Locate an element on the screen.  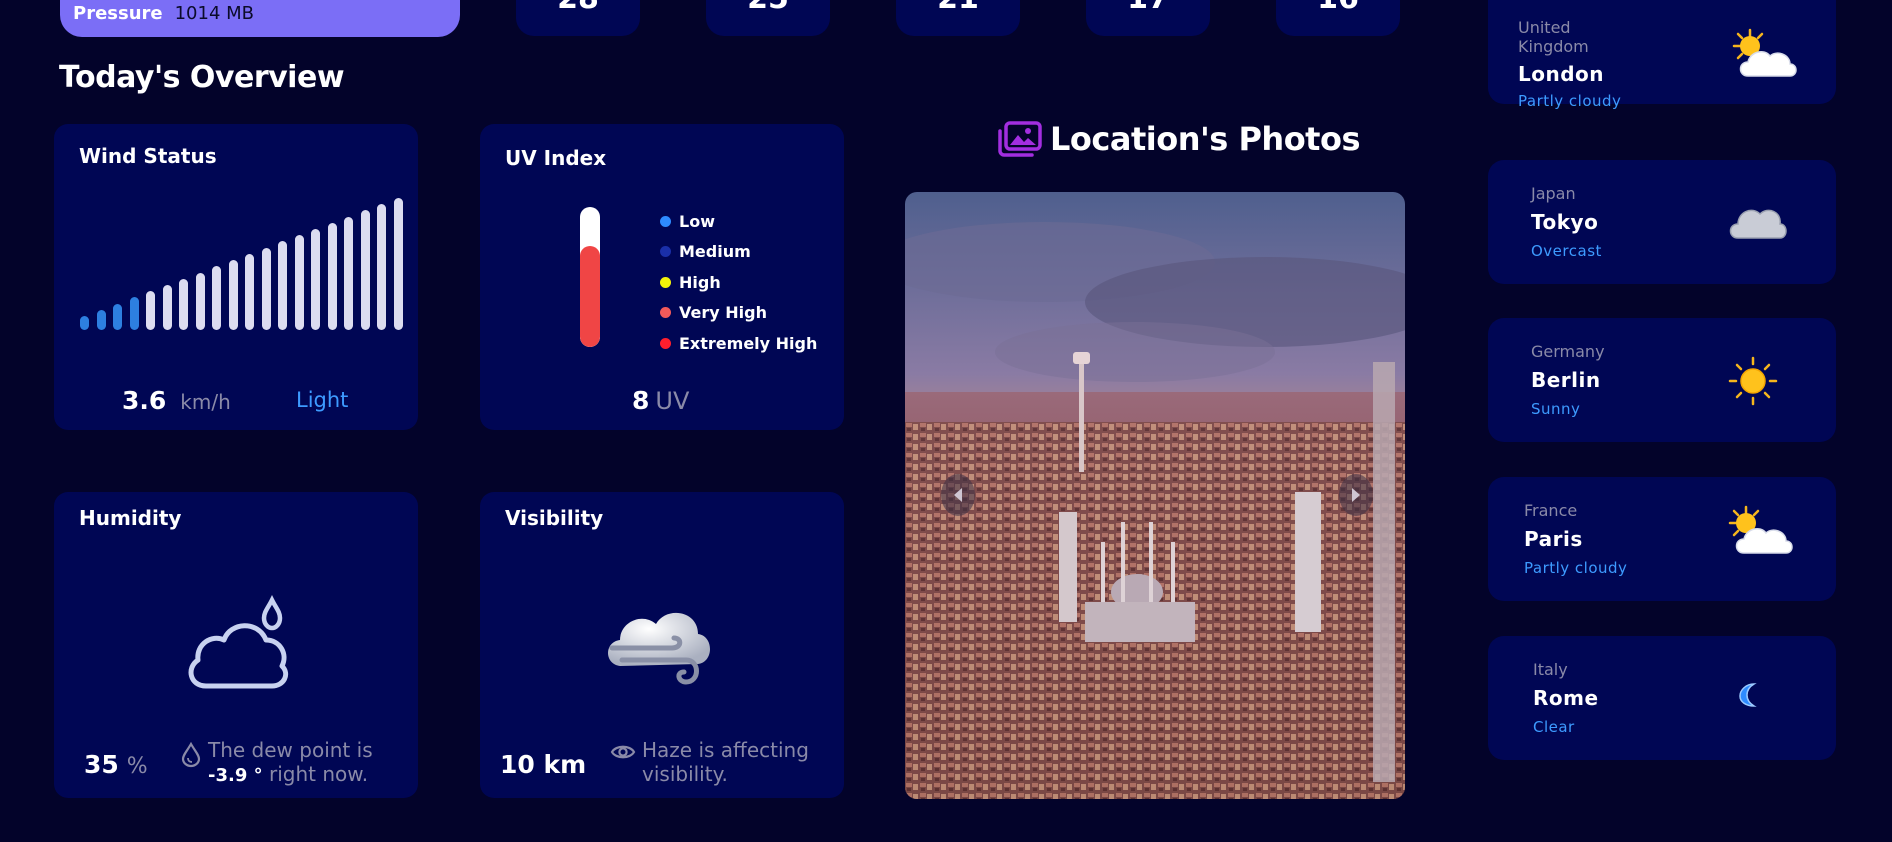
haze-cloud-icon is located at coordinates (659, 648).